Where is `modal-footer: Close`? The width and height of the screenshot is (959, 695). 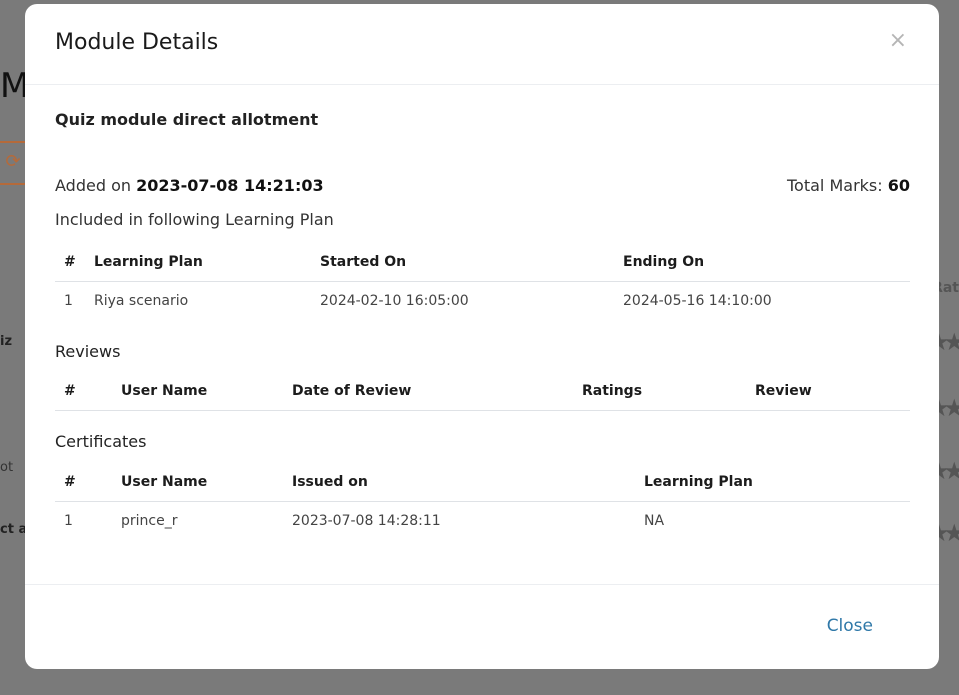 modal-footer: Close is located at coordinates (482, 627).